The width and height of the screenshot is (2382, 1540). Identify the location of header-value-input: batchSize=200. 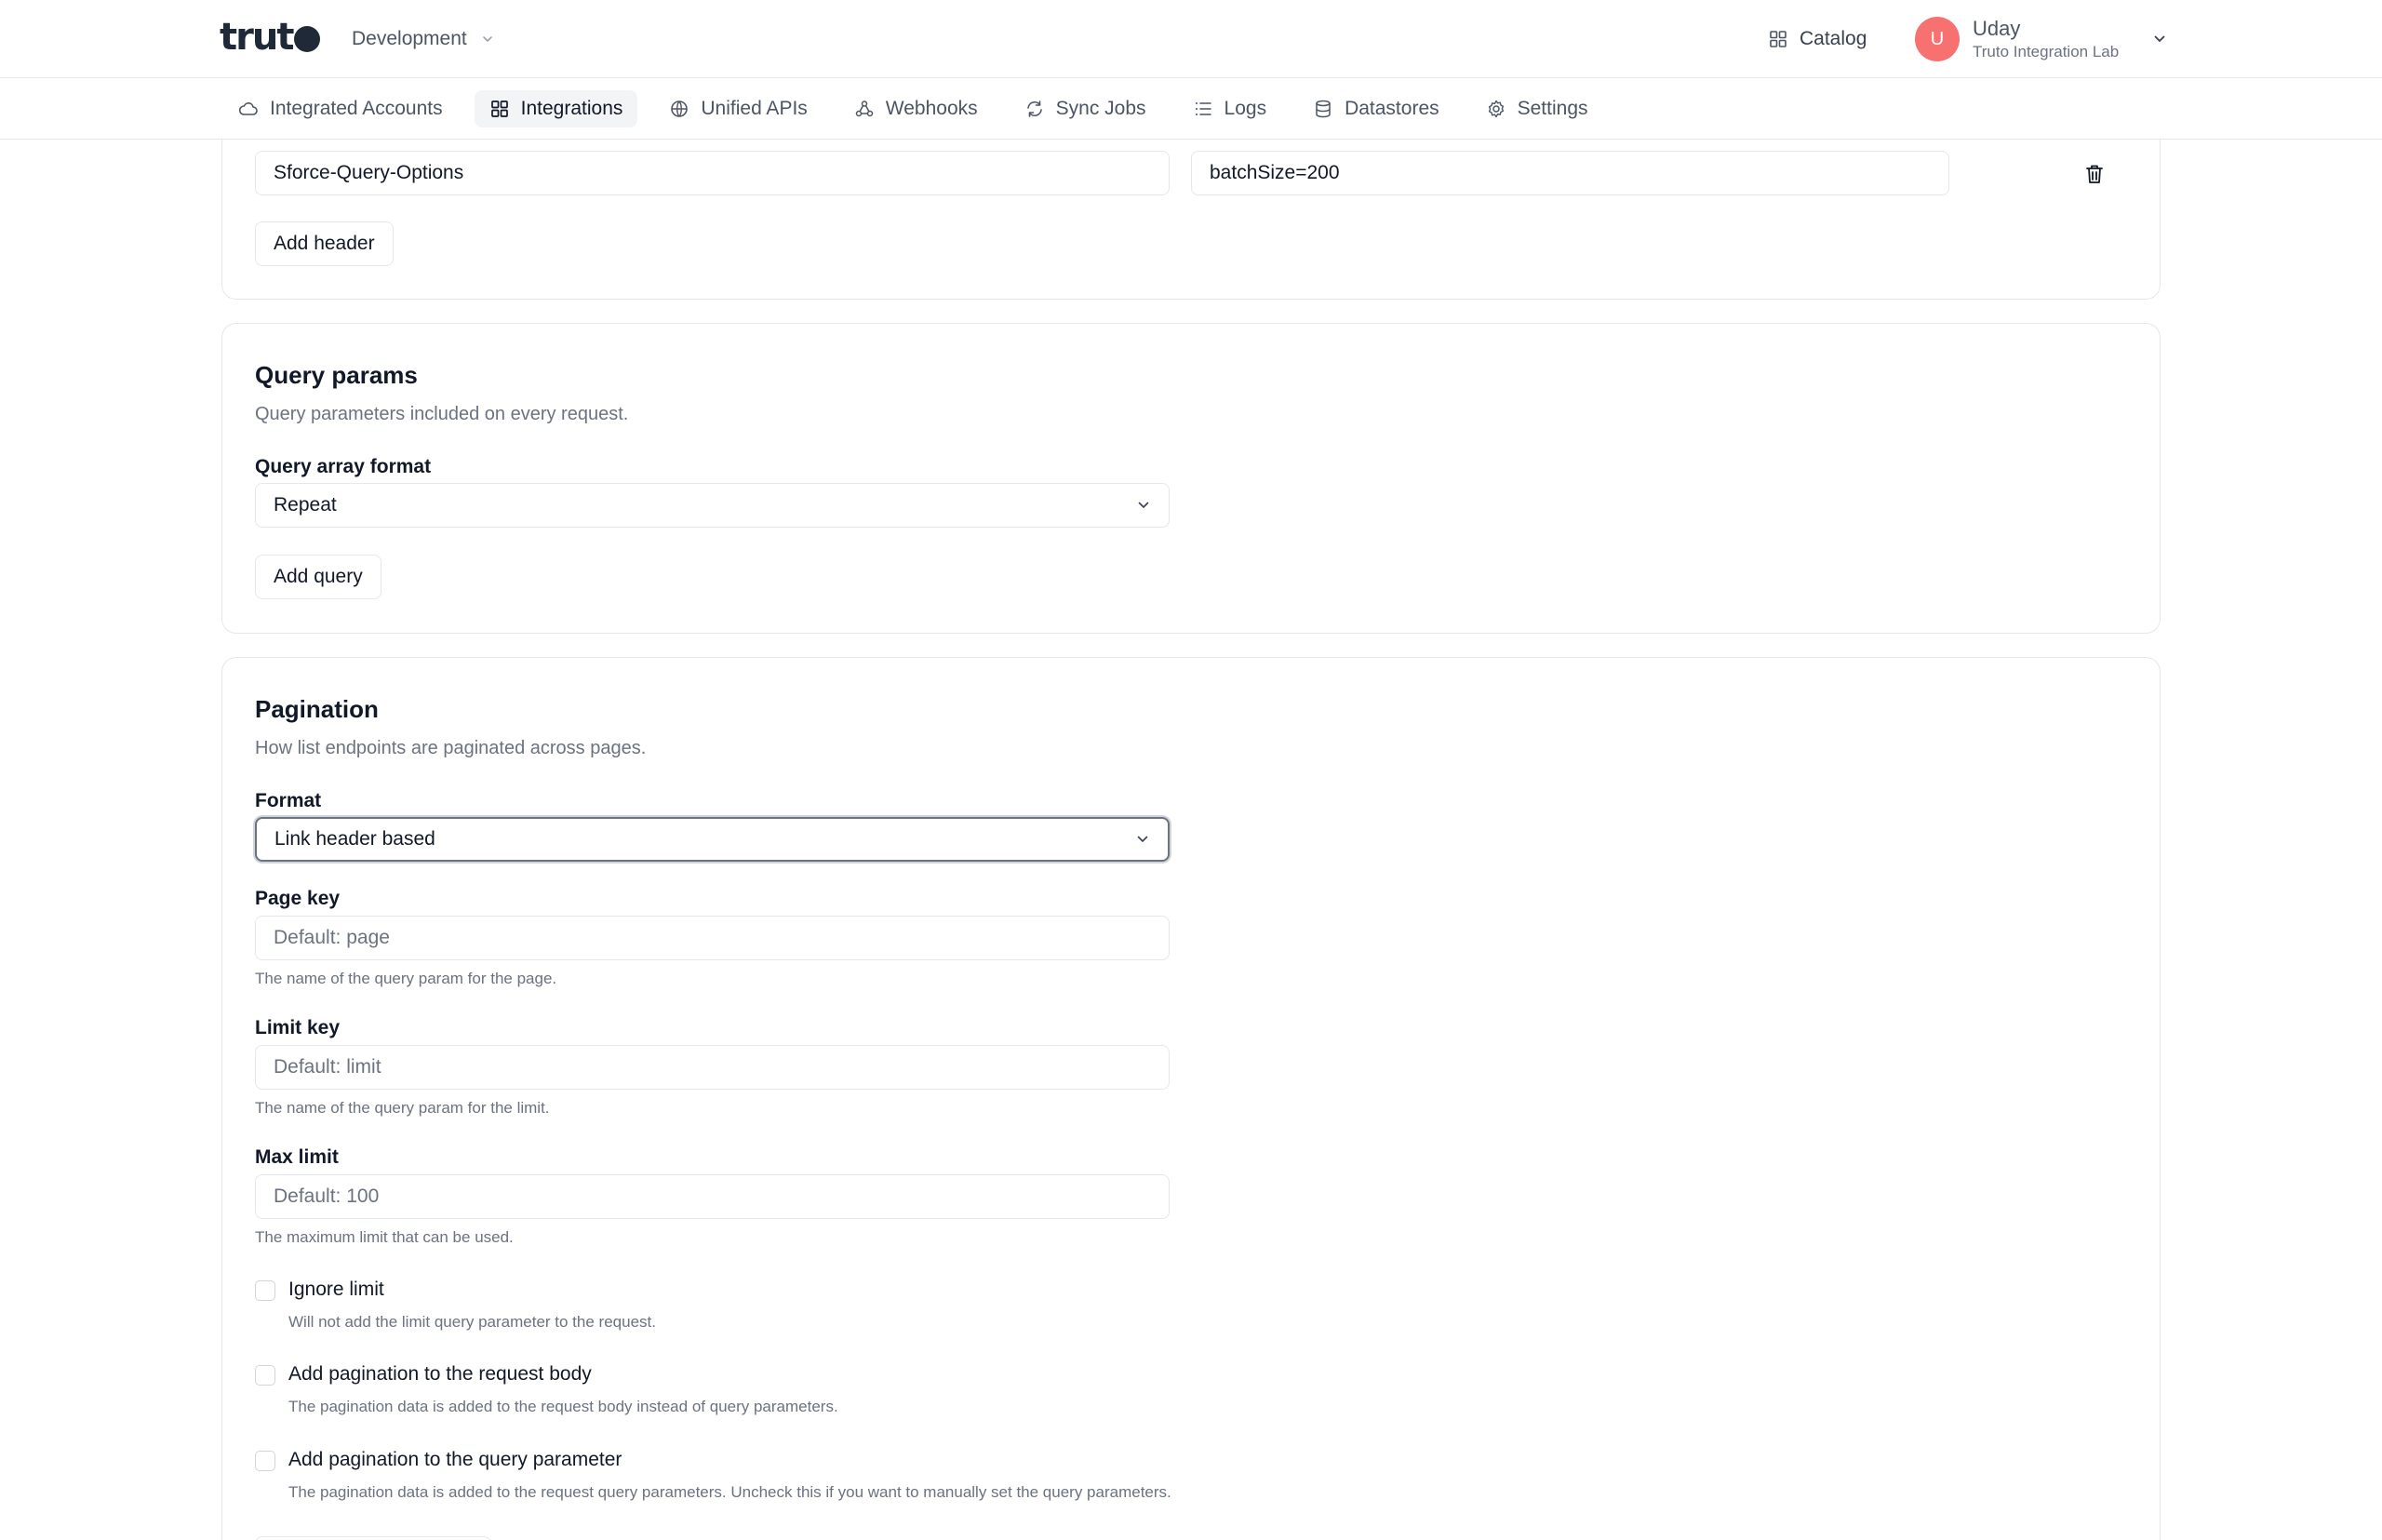
(1570, 173).